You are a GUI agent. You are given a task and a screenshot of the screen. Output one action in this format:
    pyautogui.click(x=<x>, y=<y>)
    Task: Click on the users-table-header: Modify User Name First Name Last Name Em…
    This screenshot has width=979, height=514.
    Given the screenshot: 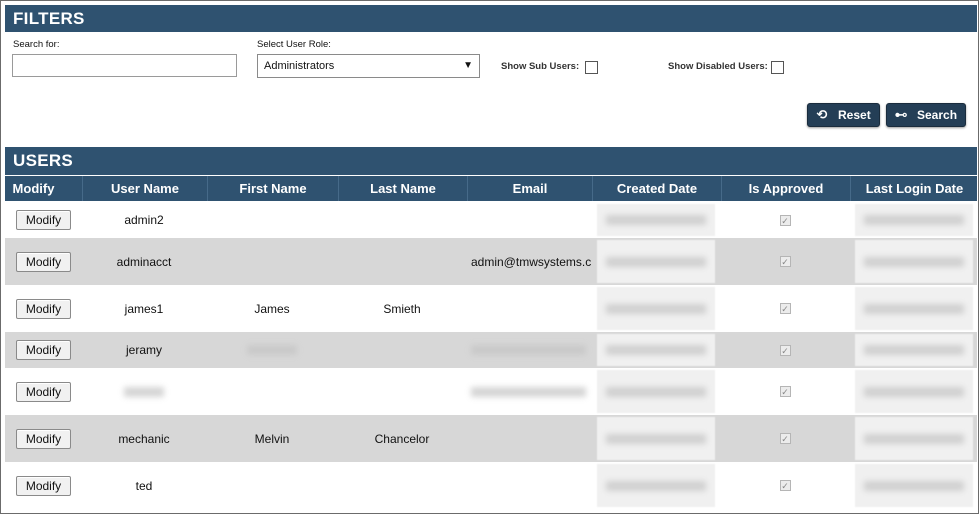 What is the action you would take?
    pyautogui.click(x=491, y=188)
    